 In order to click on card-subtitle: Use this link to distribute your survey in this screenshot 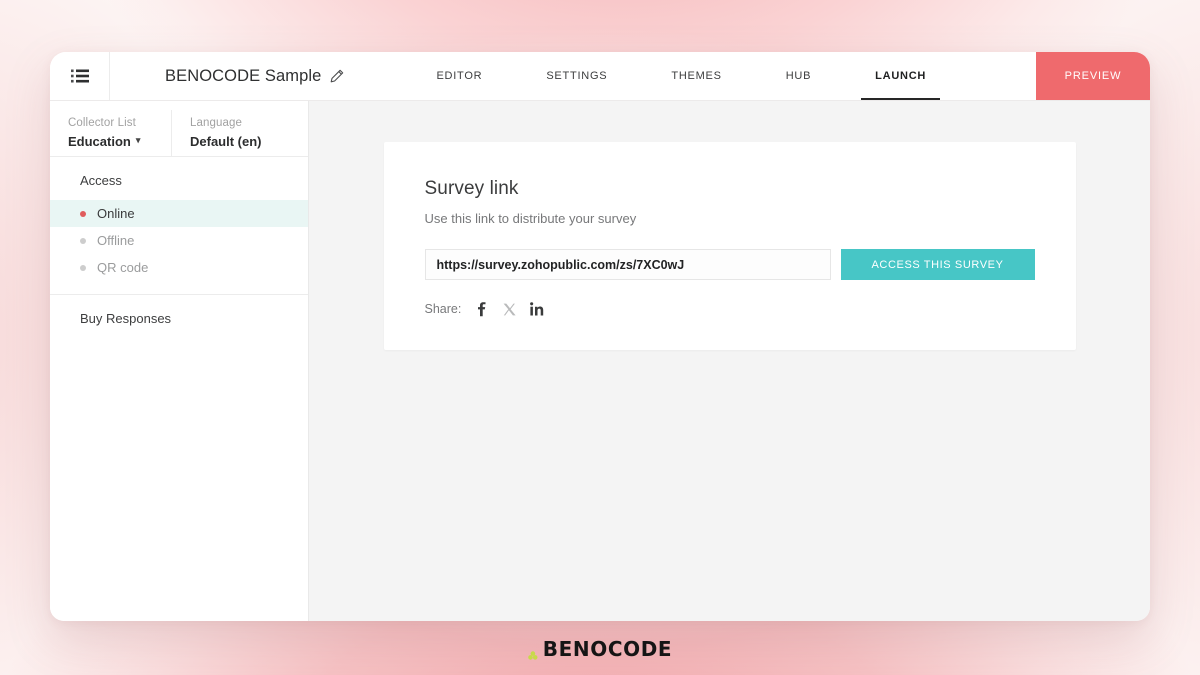, I will do `click(530, 218)`.